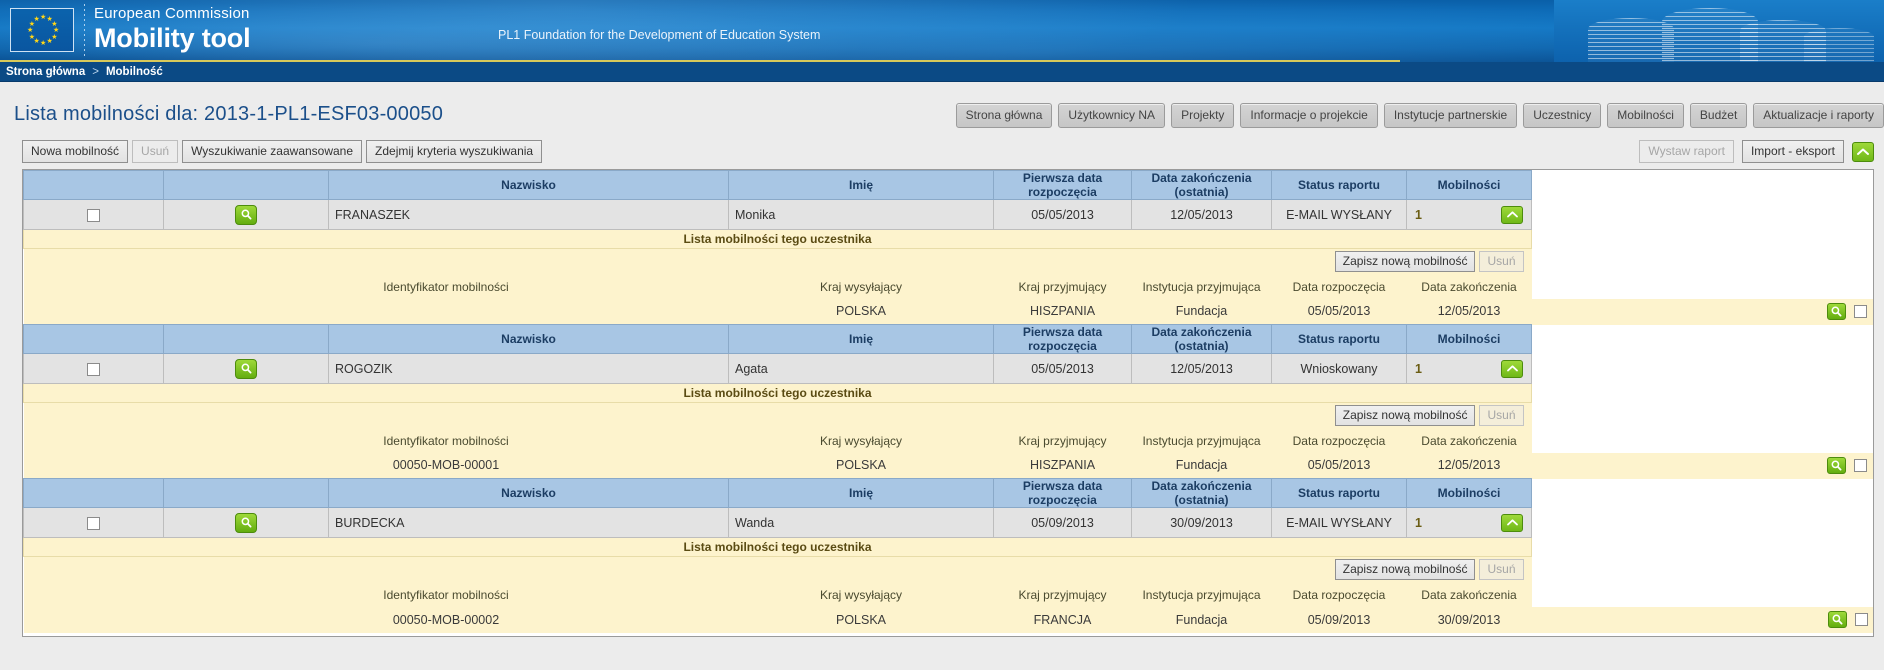  I want to click on toolbar-button-zdejmij-kryteria-wyszukiwania: Zdejmij kryteria wyszukiwania, so click(454, 151).